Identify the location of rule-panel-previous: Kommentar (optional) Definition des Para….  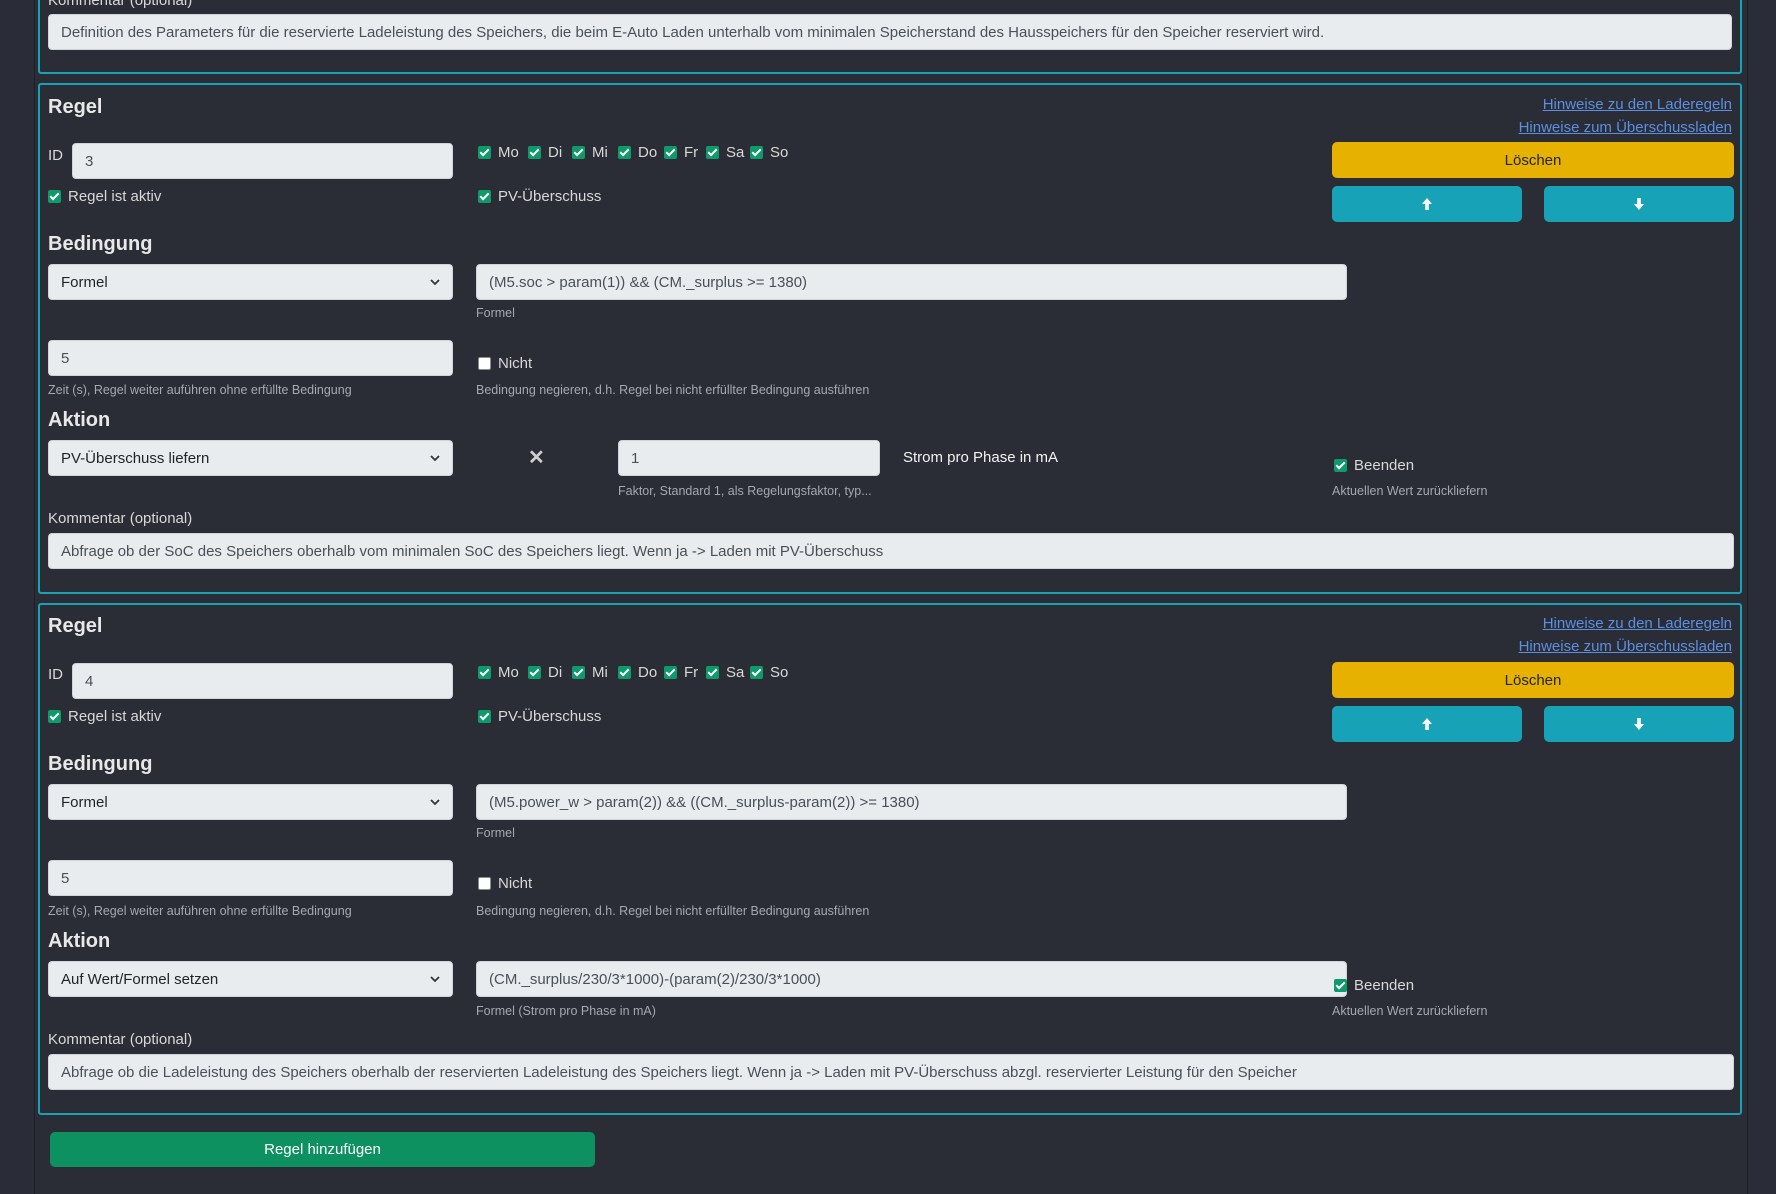
(890, 37).